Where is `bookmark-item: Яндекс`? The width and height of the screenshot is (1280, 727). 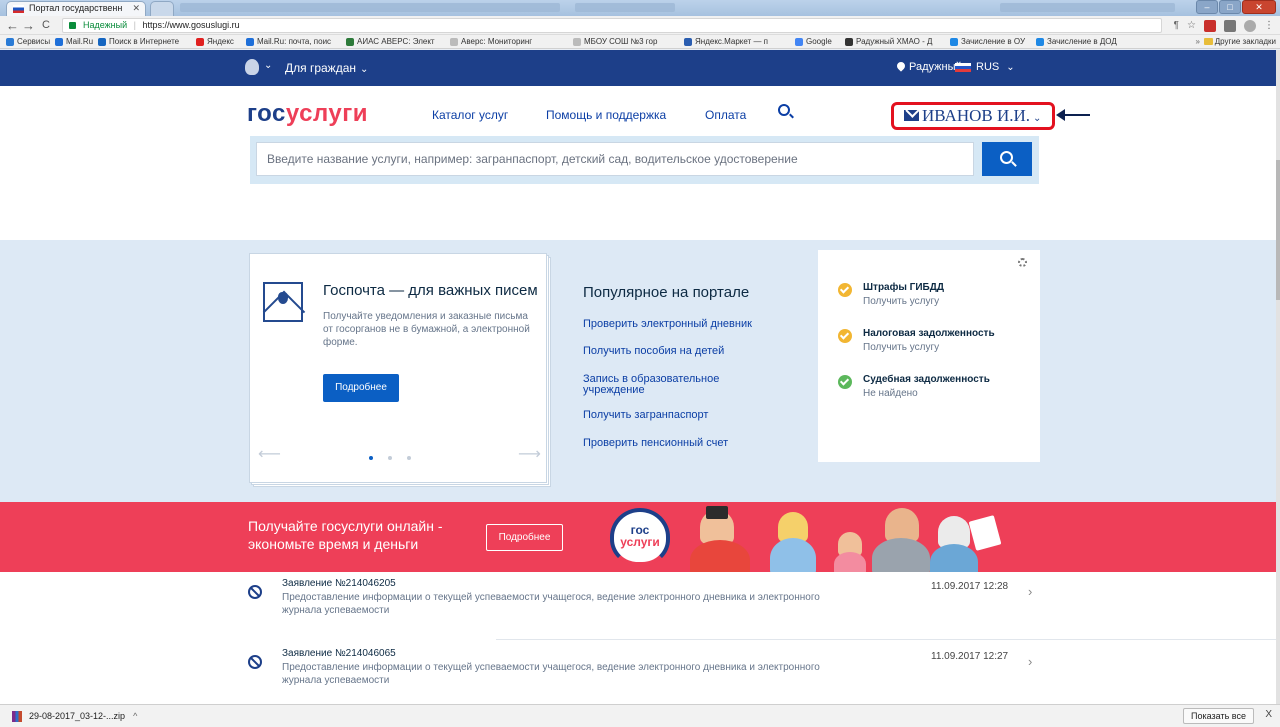 bookmark-item: Яндекс is located at coordinates (215, 41).